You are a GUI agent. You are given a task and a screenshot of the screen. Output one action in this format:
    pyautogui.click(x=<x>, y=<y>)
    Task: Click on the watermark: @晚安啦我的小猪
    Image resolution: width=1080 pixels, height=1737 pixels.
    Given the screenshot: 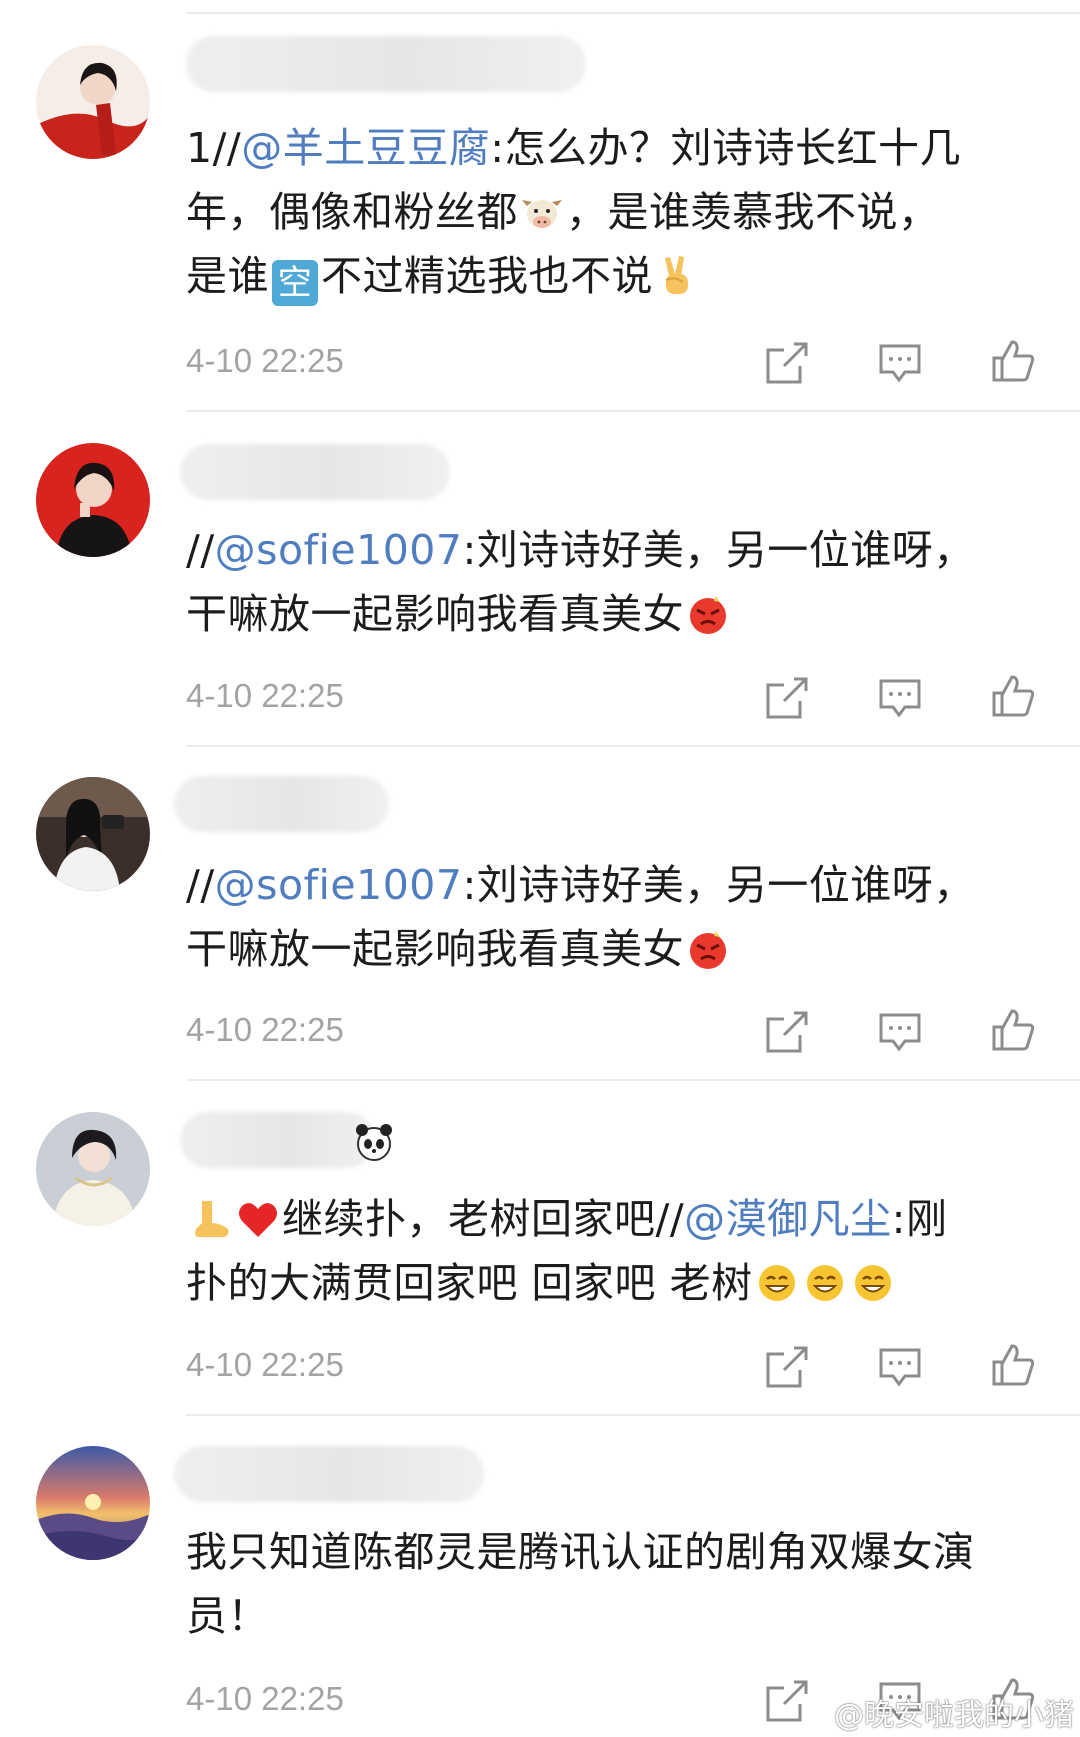 What is the action you would take?
    pyautogui.click(x=954, y=1715)
    